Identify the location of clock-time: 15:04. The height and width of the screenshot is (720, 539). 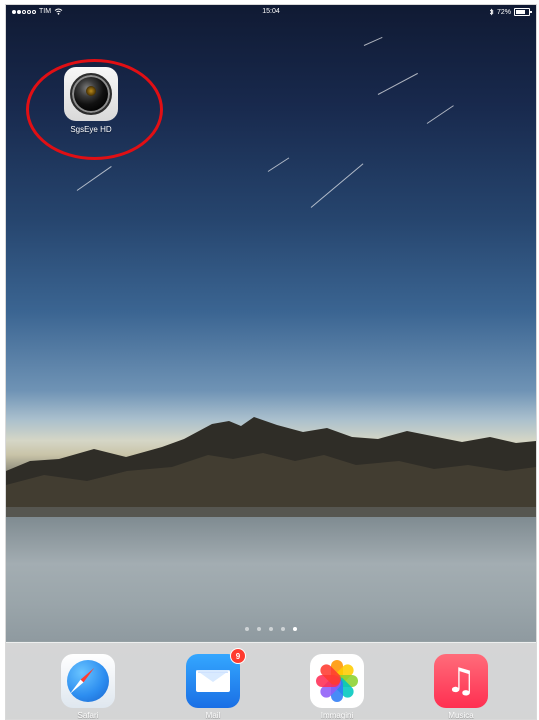
(271, 11).